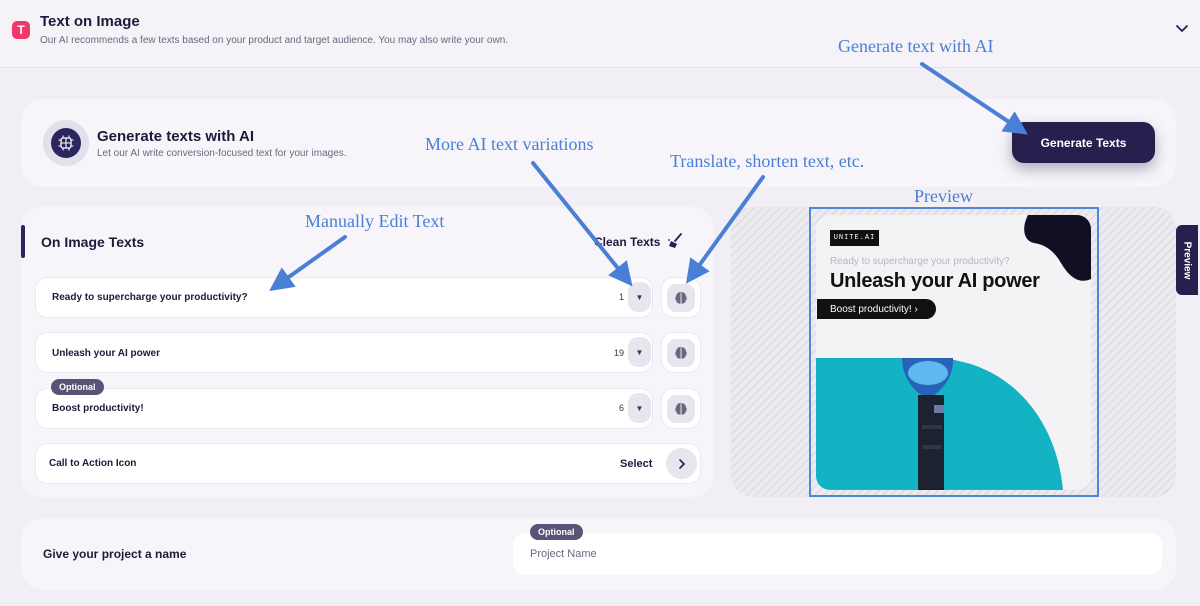 The image size is (1200, 606). What do you see at coordinates (954, 352) in the screenshot?
I see `preview-highlight-frame` at bounding box center [954, 352].